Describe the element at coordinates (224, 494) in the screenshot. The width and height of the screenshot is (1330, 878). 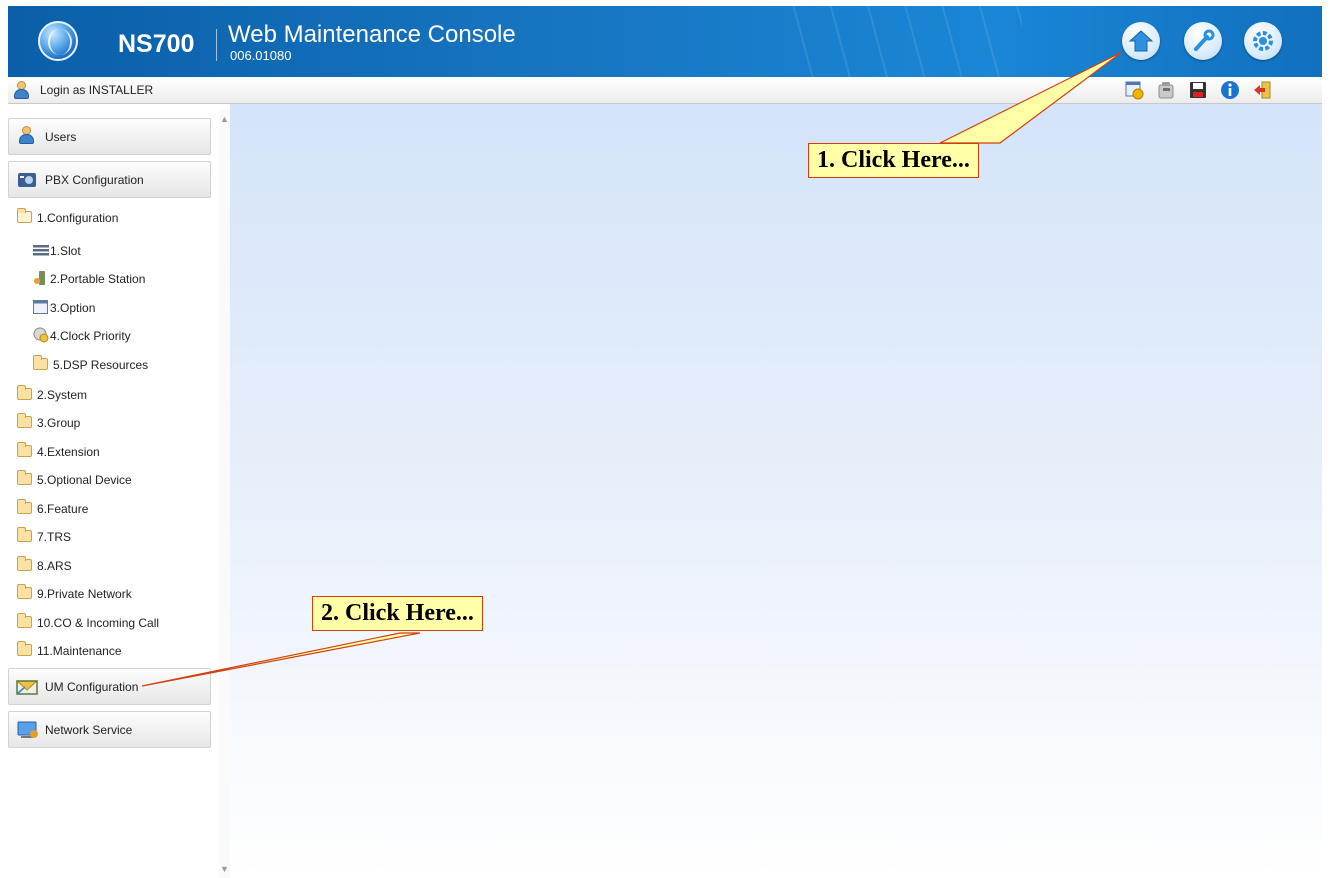
I see `sidebar-scrollbar: ▲ ▼` at that location.